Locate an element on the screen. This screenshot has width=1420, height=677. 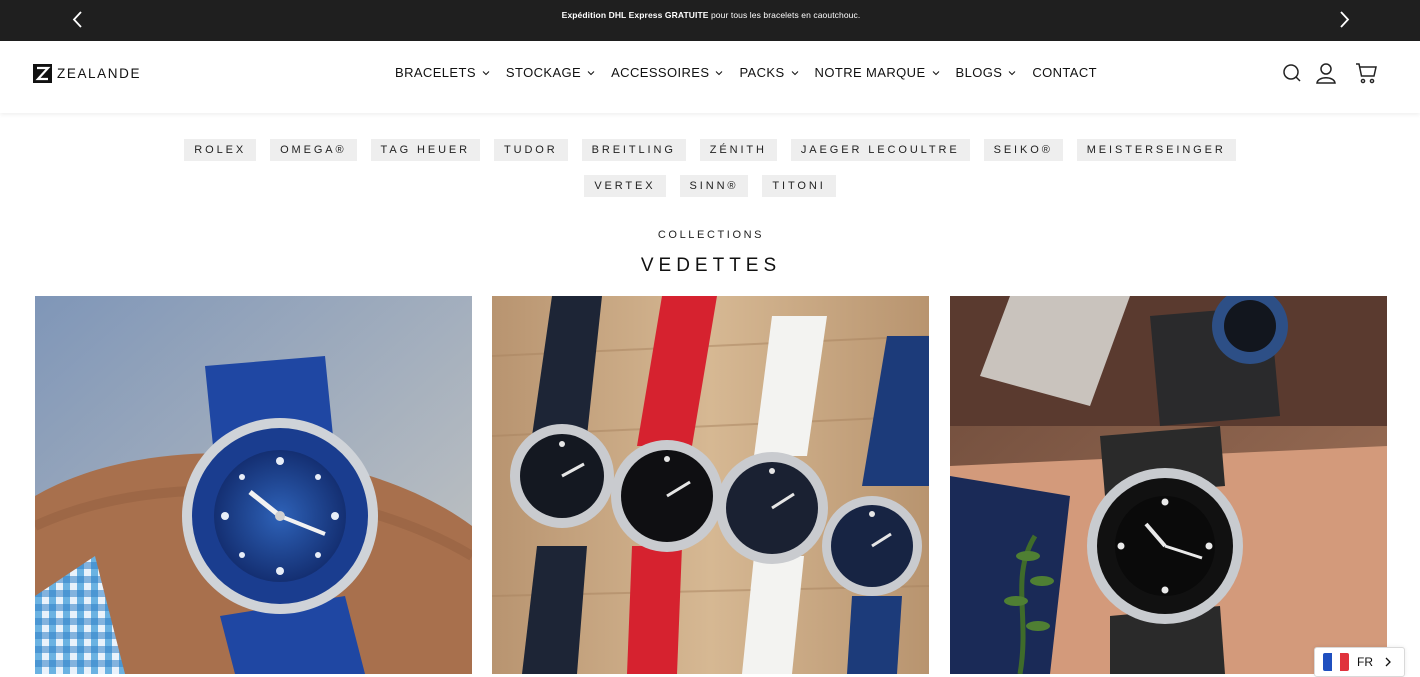
nav-item-label: PACKS is located at coordinates (762, 72).